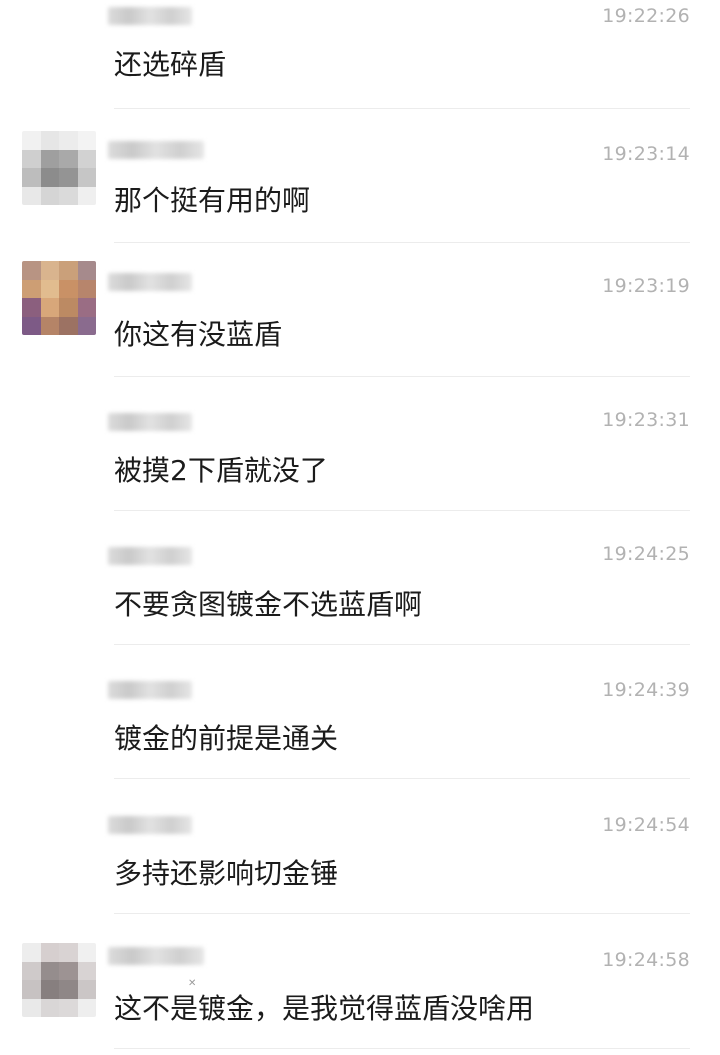 The height and width of the screenshot is (1055, 720). I want to click on message-text: 被摸2下盾就没了, so click(221, 470).